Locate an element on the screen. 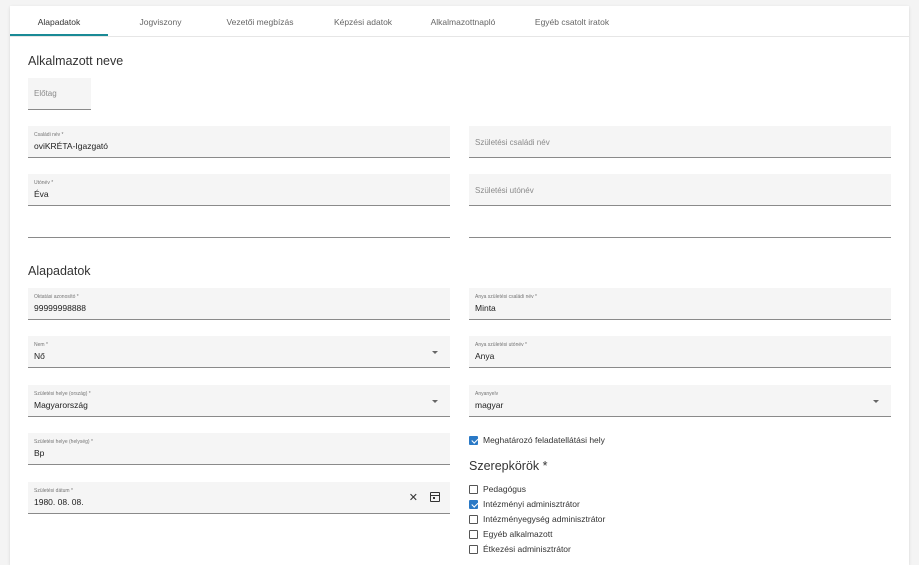  extra-name-field-right is located at coordinates (680, 228).